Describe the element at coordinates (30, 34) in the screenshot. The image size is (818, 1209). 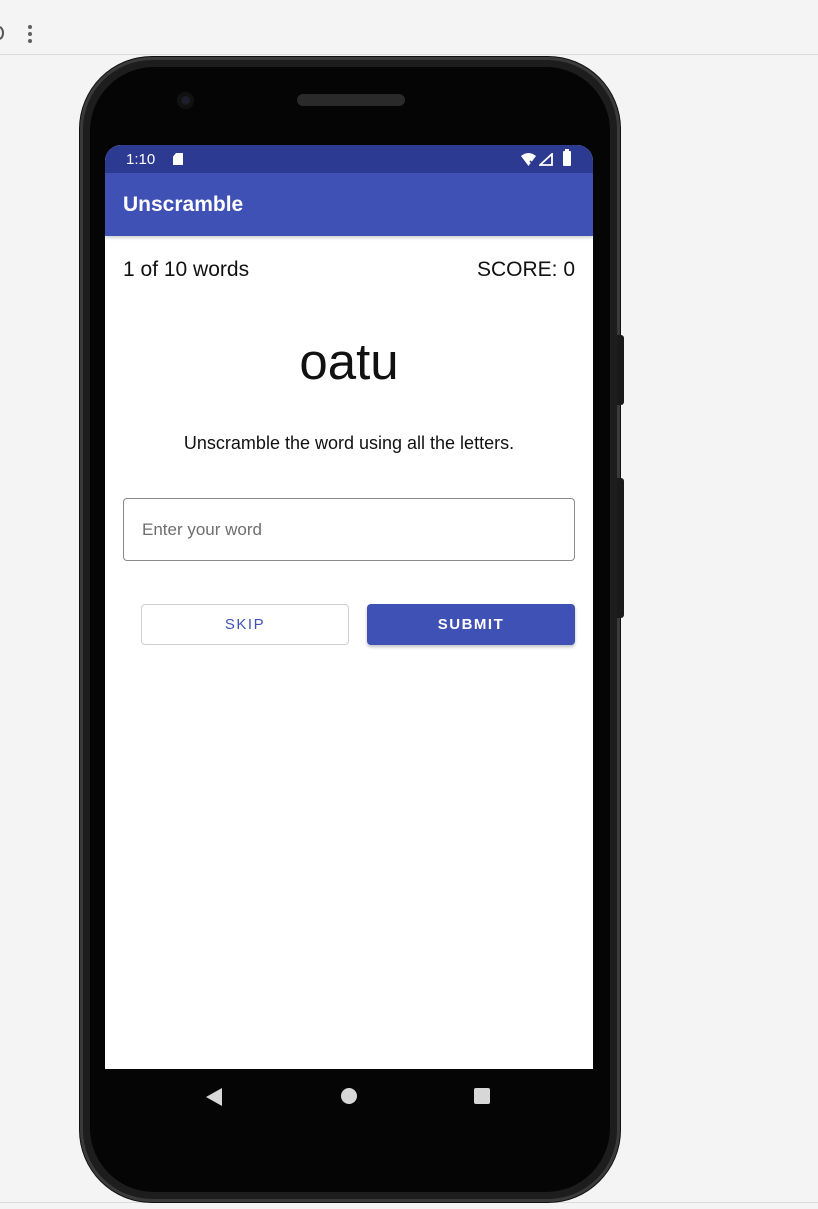
I see `more-vert-icon` at that location.